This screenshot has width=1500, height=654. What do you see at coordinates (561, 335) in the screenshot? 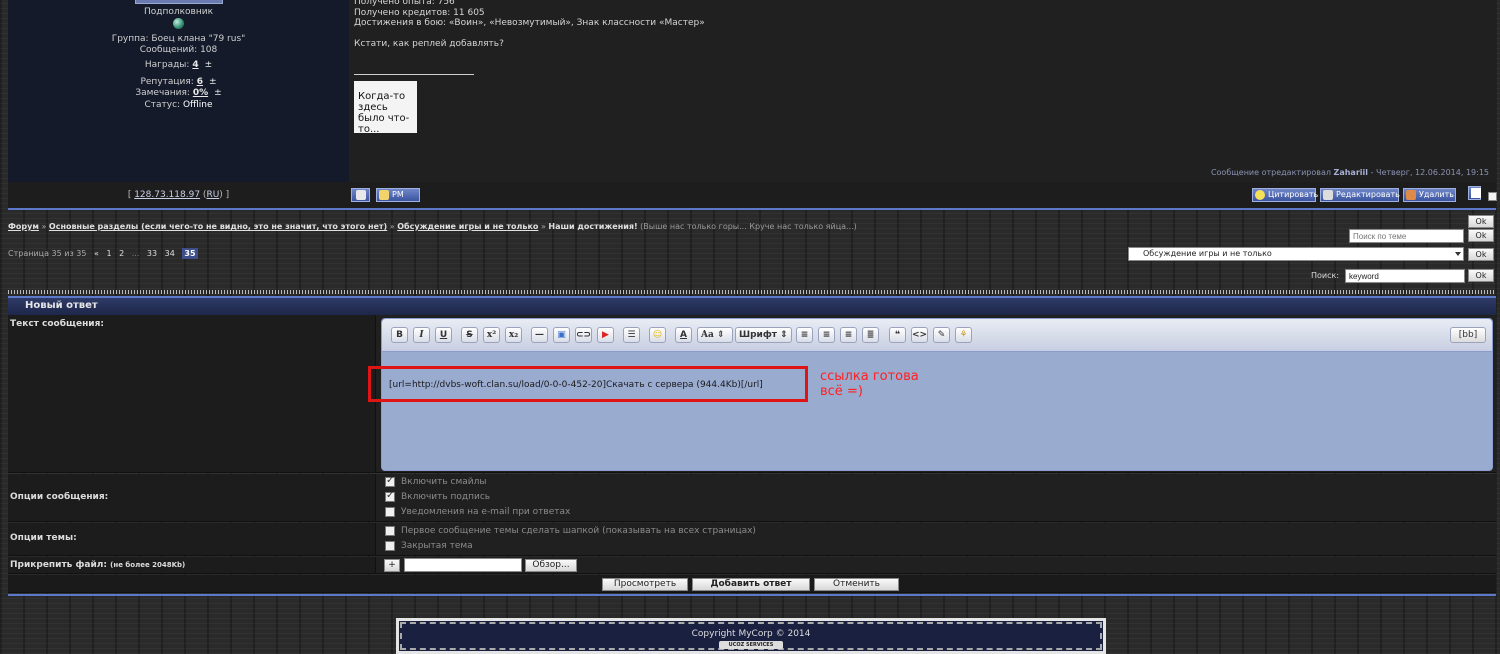
I see `image-icon: ▣` at bounding box center [561, 335].